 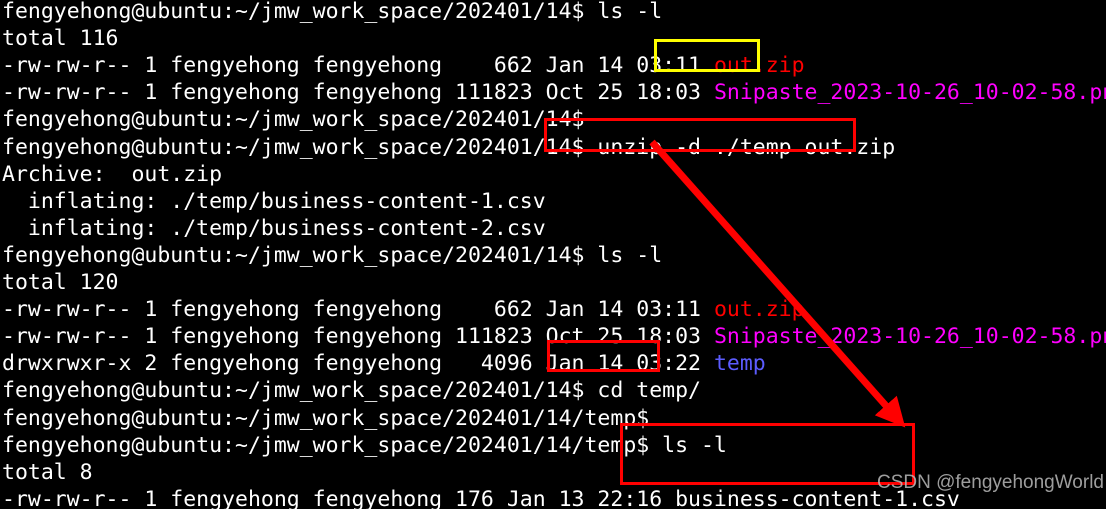 I want to click on terminal-line: inflating: ./temp/business-content-2.csv, so click(x=274, y=229).